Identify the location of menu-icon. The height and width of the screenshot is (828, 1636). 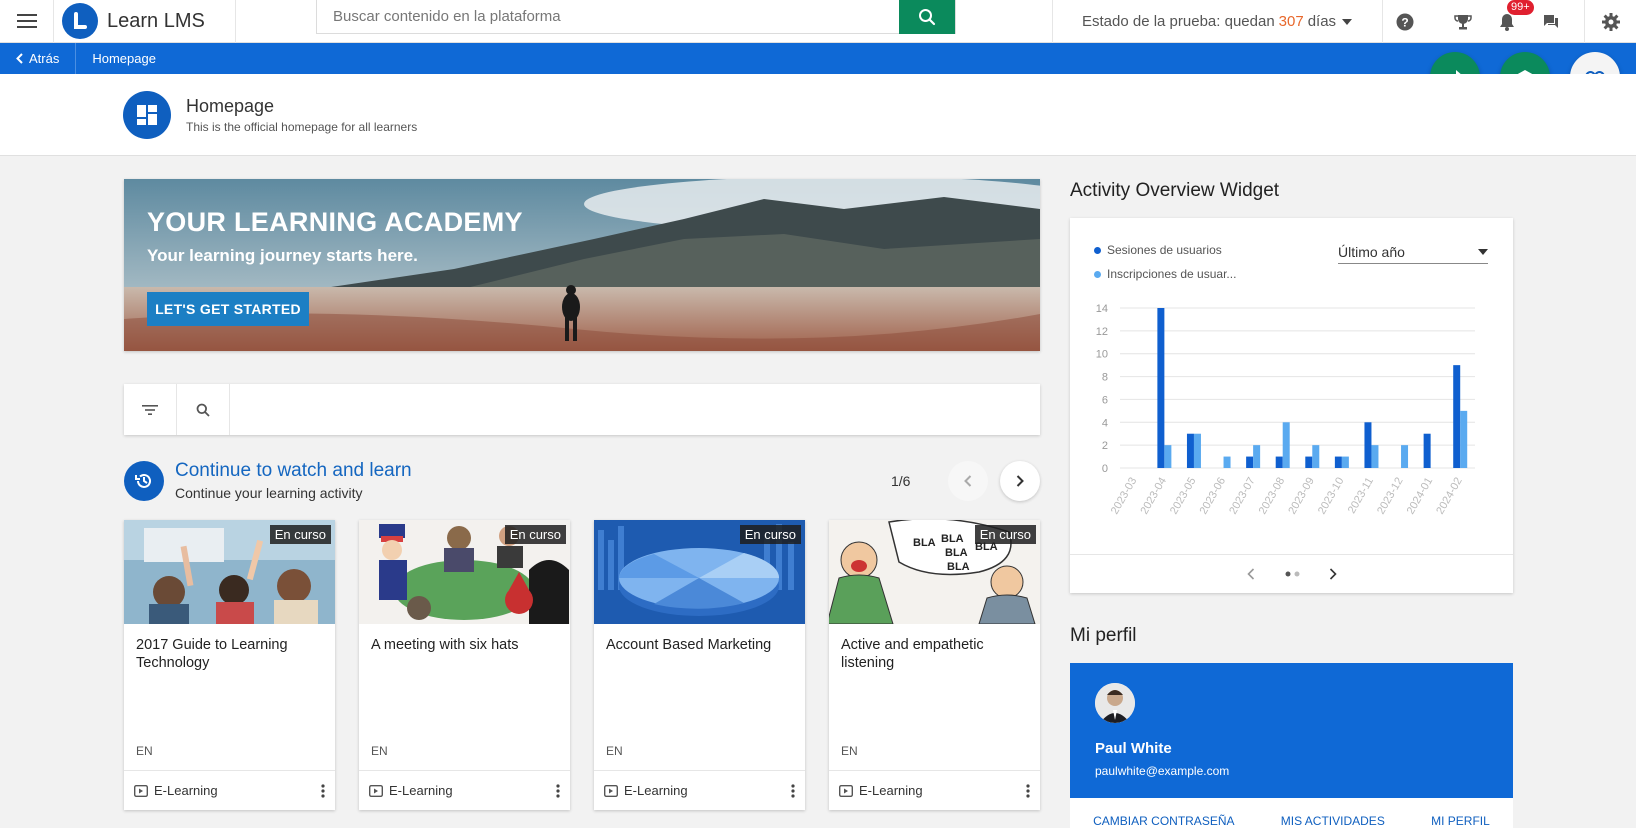
(27, 21).